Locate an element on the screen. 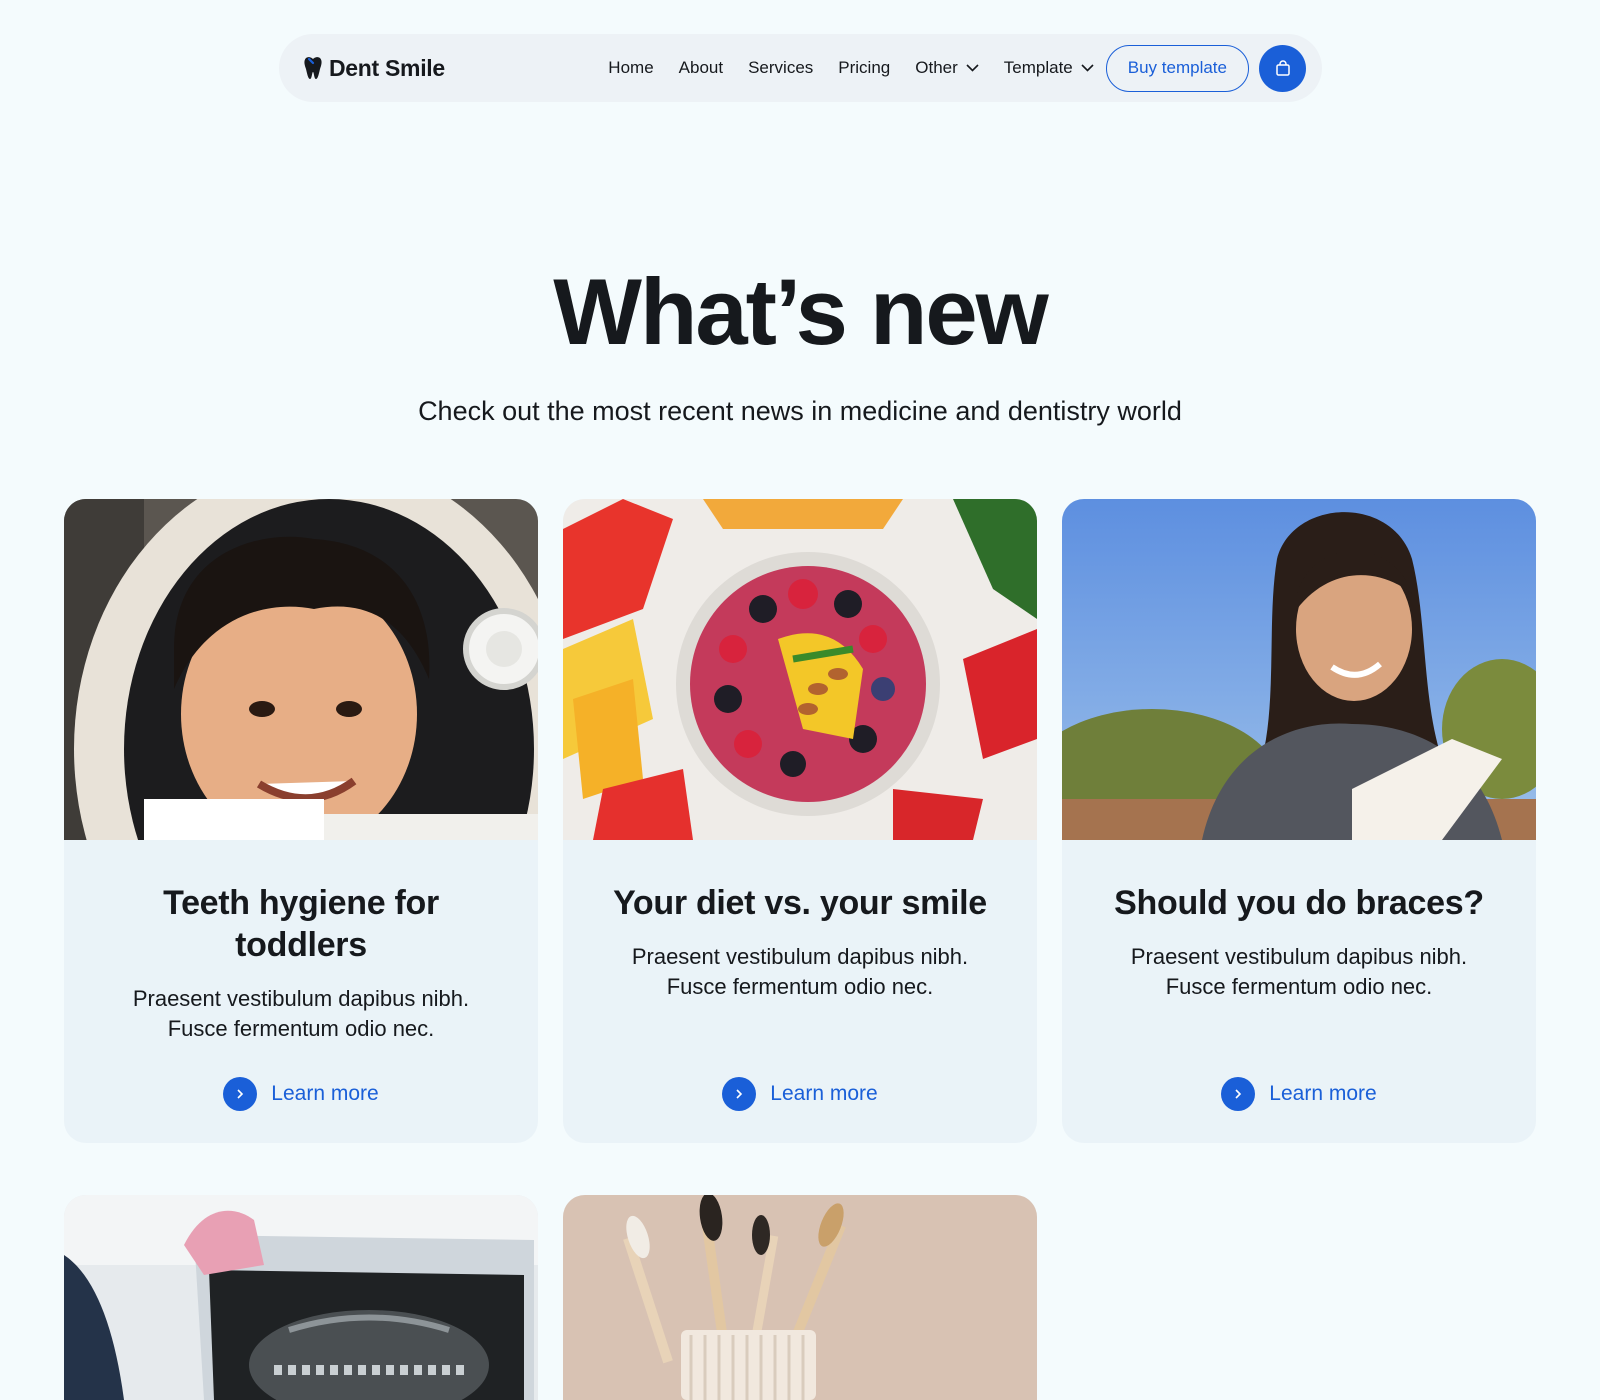  cart-button is located at coordinates (1282, 68).